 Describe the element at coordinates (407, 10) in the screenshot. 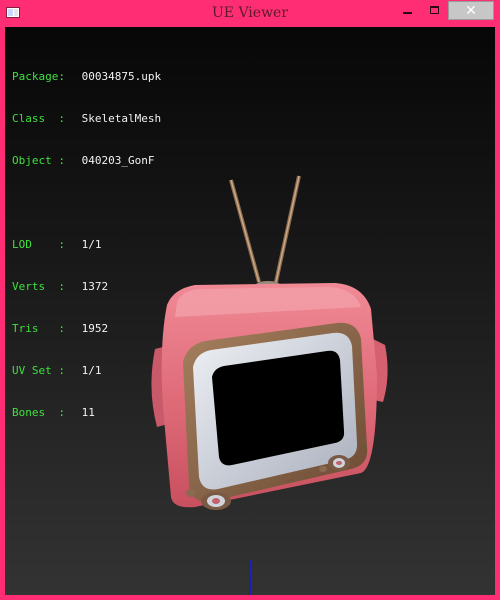

I see `minimize-button` at that location.